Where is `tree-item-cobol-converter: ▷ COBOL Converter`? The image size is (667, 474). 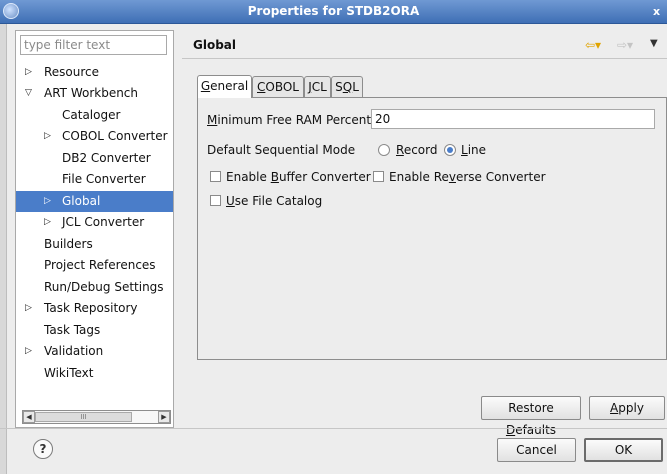
tree-item-cobol-converter: ▷ COBOL Converter is located at coordinates (94, 136).